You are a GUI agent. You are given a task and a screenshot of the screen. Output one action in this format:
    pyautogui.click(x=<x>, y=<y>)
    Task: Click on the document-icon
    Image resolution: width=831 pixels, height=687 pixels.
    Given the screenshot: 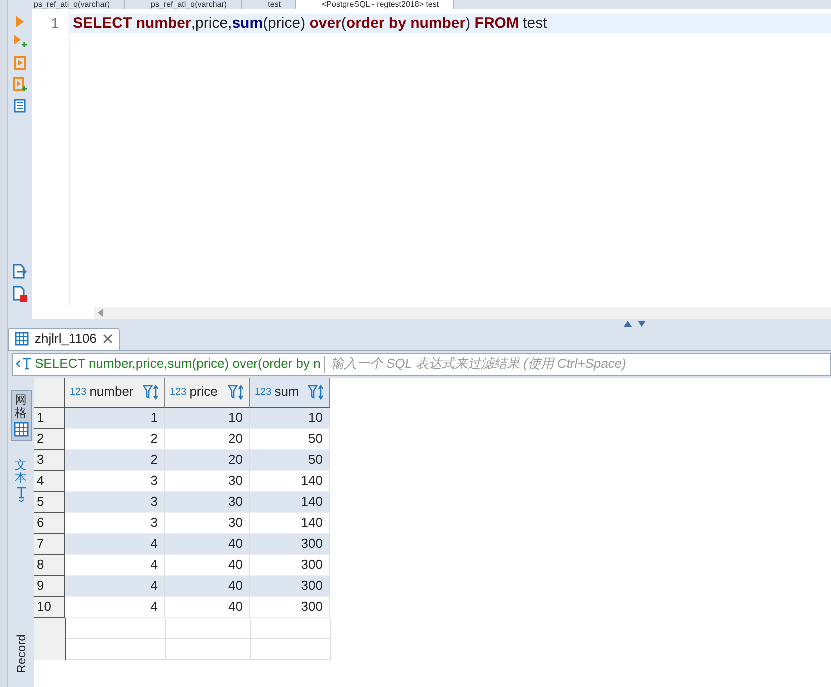 What is the action you would take?
    pyautogui.click(x=20, y=106)
    